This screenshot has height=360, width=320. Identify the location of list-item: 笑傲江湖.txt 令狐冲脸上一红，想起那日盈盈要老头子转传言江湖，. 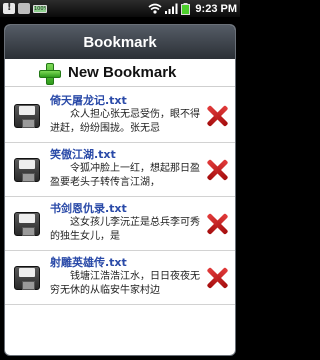
(120, 170).